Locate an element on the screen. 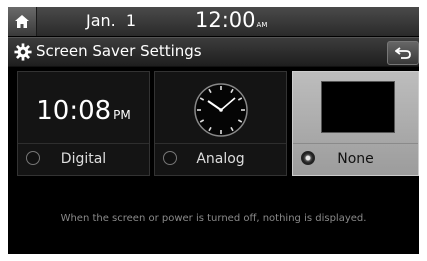 Image resolution: width=427 pixels, height=261 pixels. option-none: None is located at coordinates (355, 123).